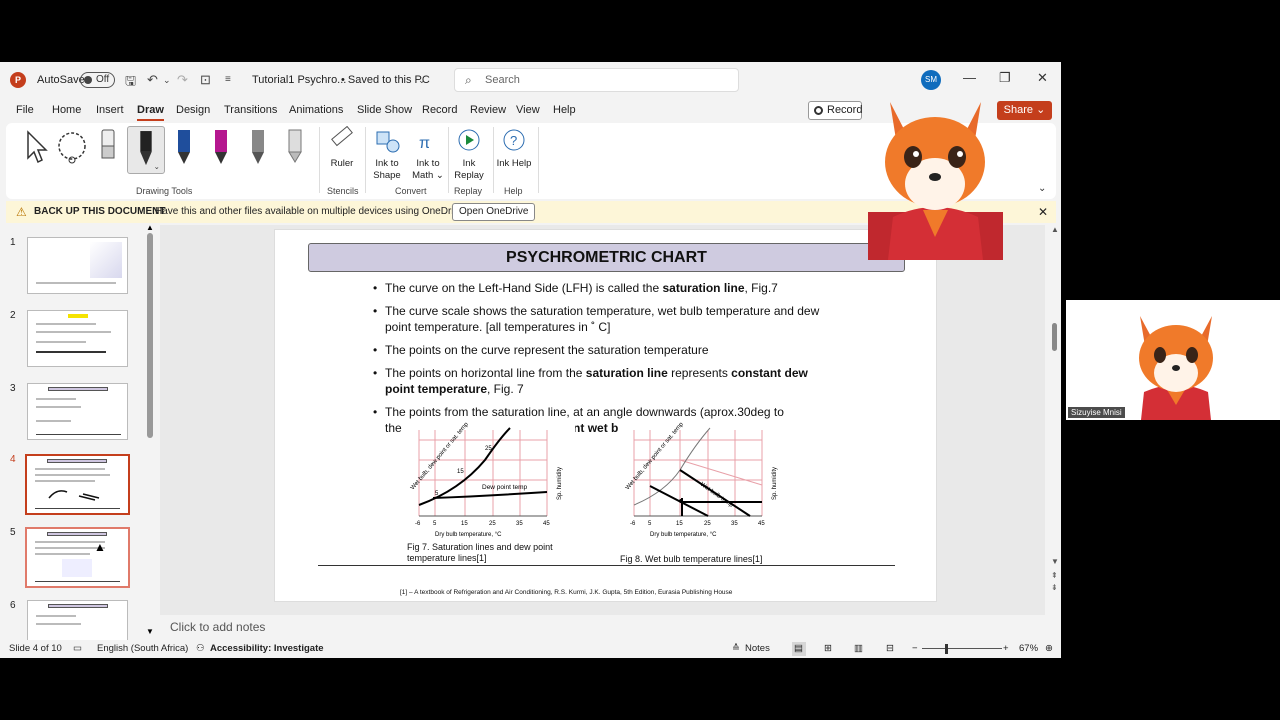 The width and height of the screenshot is (1280, 720). Describe the element at coordinates (931, 80) in the screenshot. I see `avatar: SM` at that location.